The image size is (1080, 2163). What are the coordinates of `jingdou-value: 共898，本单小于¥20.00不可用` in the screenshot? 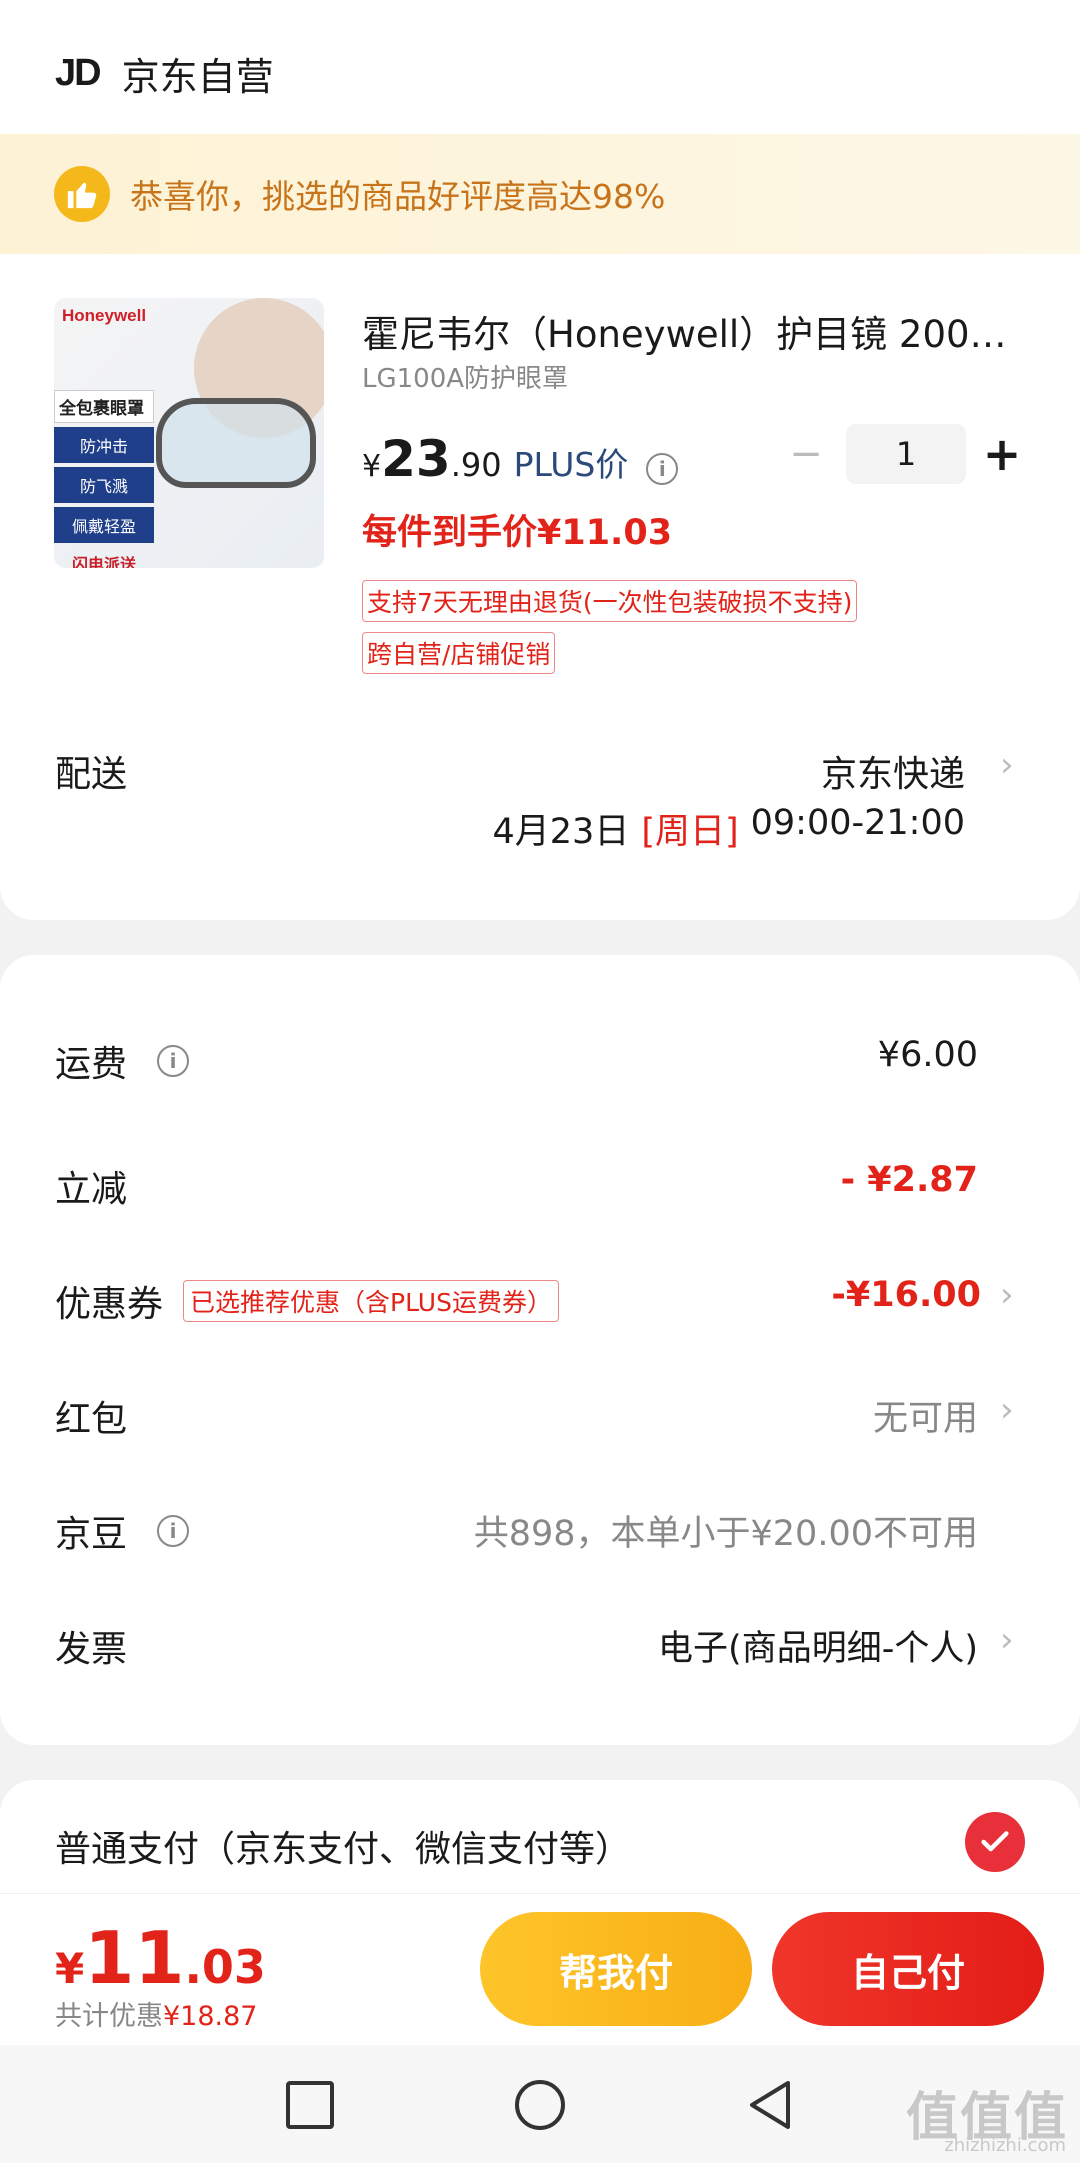 It's located at (725, 1534).